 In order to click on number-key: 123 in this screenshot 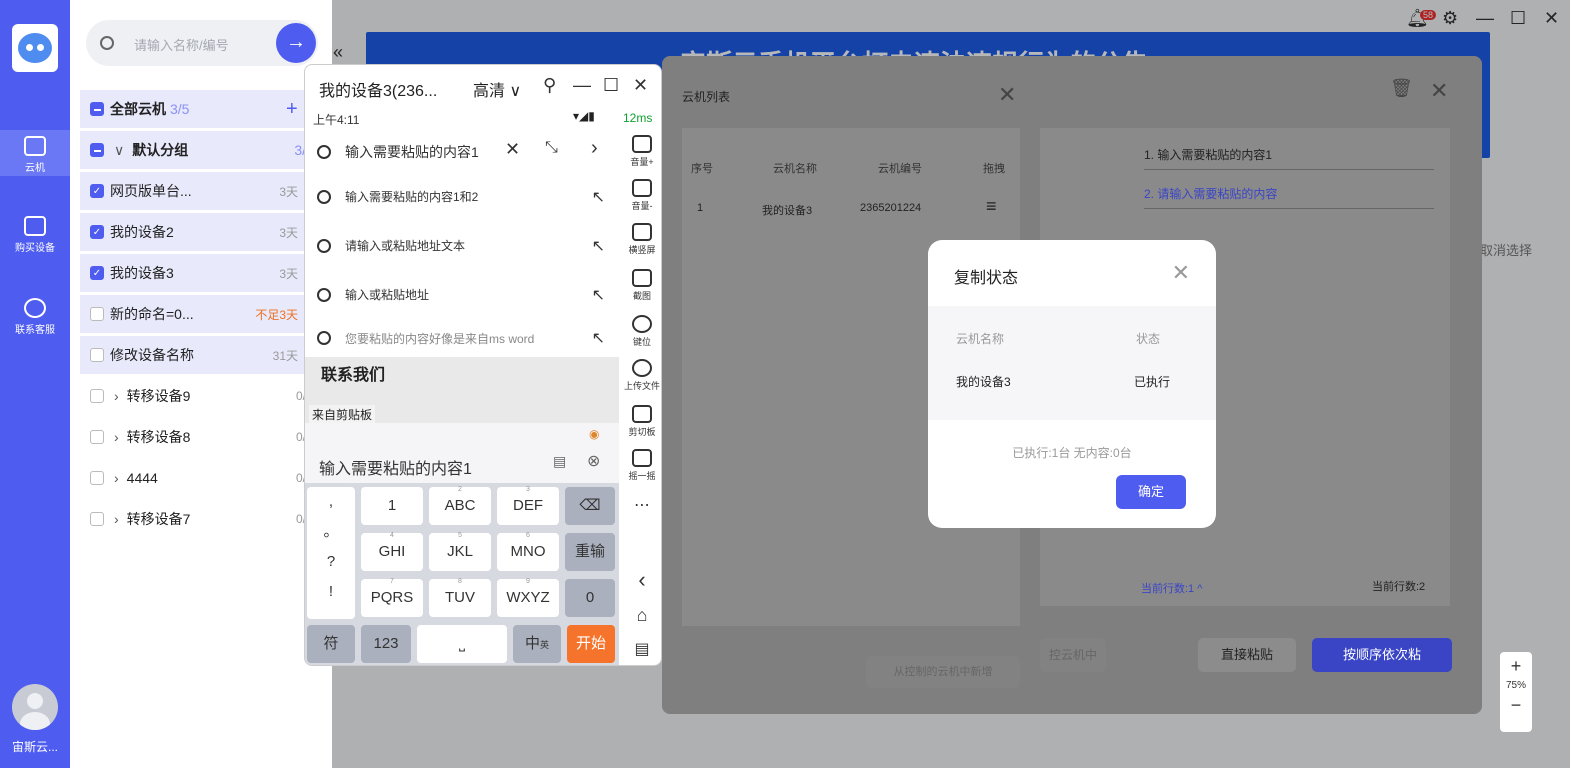, I will do `click(386, 644)`.